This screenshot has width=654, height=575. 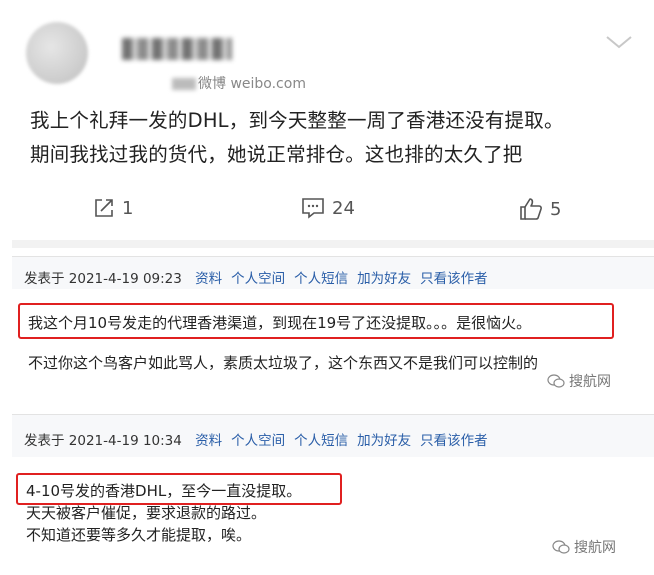 What do you see at coordinates (103, 279) in the screenshot?
I see `posted-at: 发表于 2021-4-19 09:23` at bounding box center [103, 279].